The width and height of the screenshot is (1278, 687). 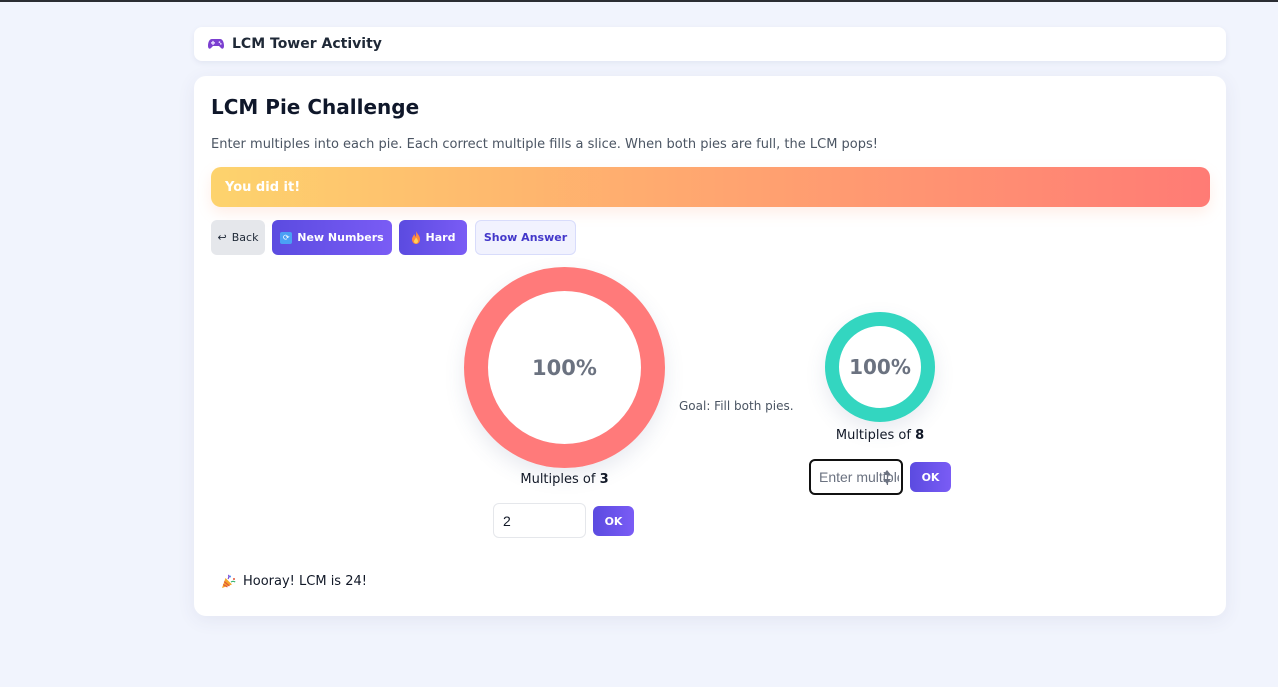 What do you see at coordinates (307, 44) in the screenshot?
I see `app-title: LCM Tower Activity` at bounding box center [307, 44].